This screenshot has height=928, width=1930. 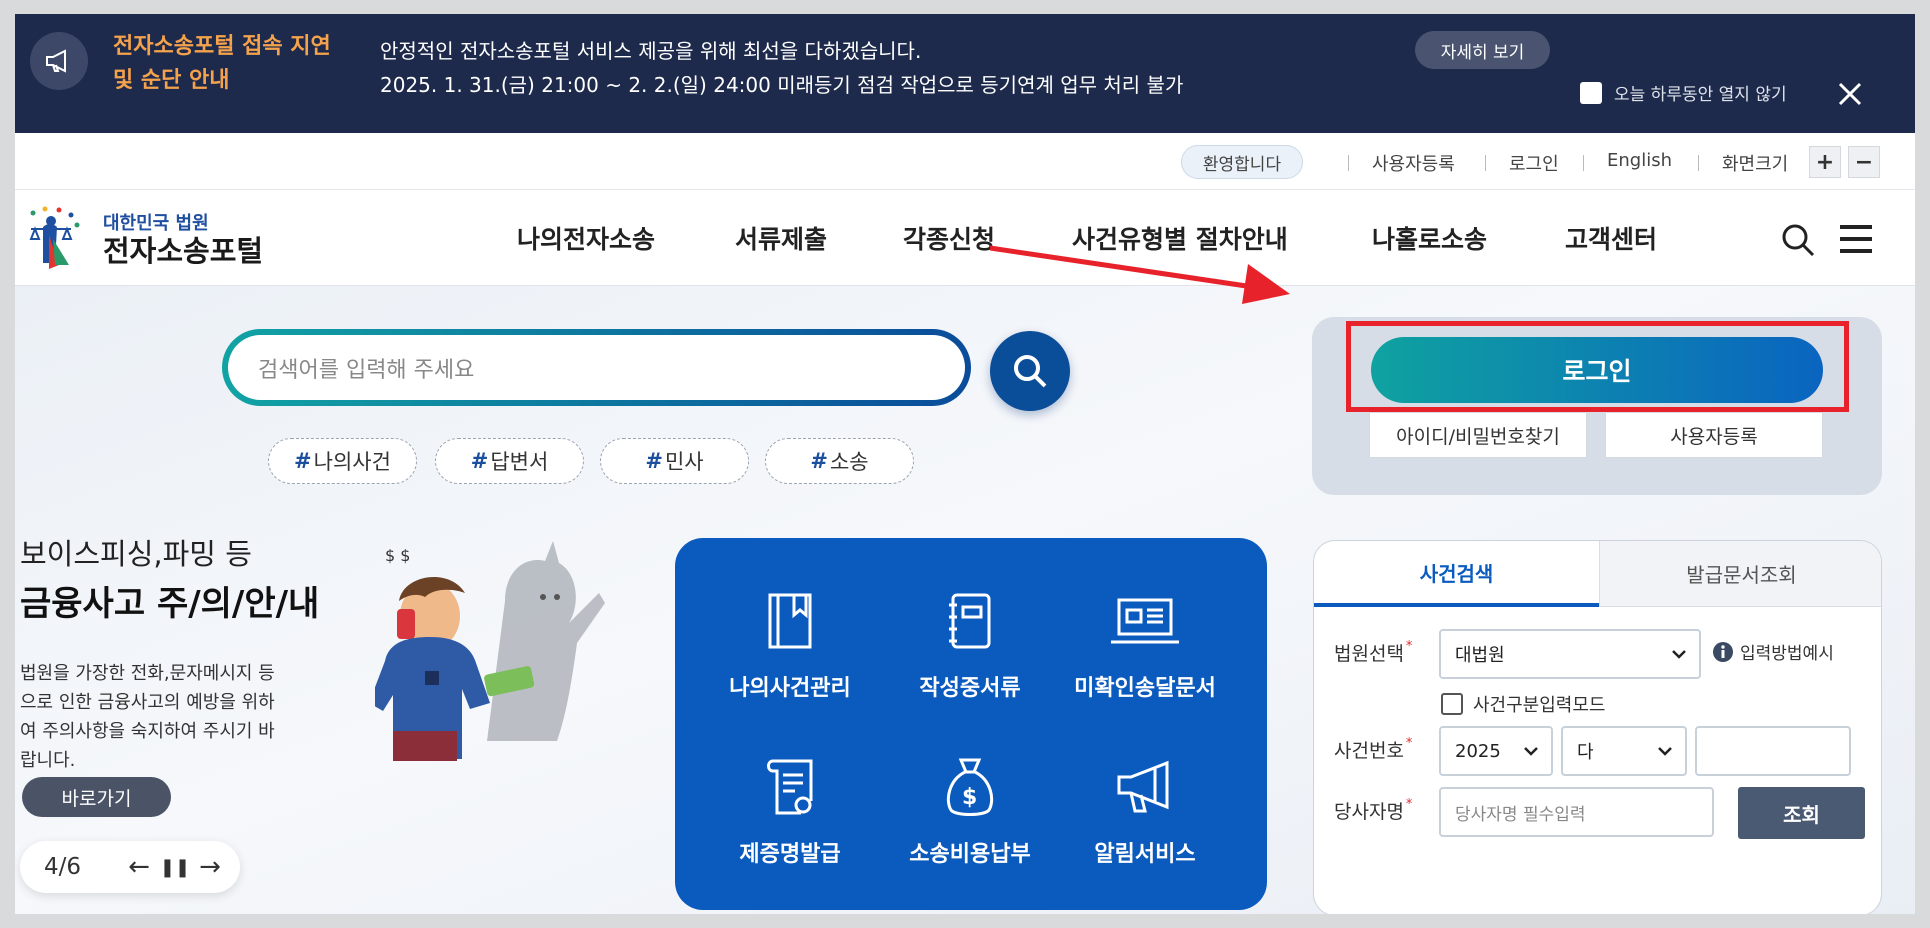 What do you see at coordinates (171, 80) in the screenshot?
I see `notice-title-line2: 및 순단 안내` at bounding box center [171, 80].